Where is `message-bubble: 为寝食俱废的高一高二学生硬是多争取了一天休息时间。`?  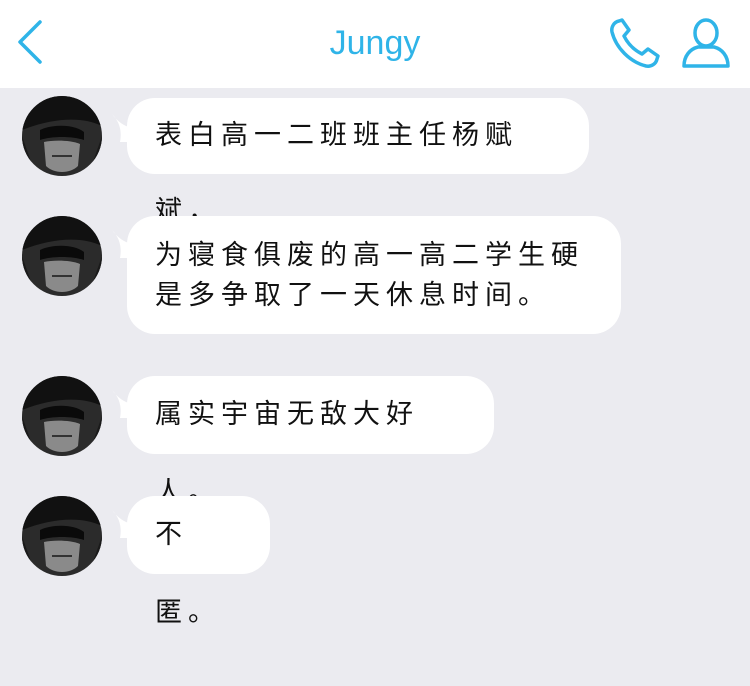 message-bubble: 为寝食俱废的高一高二学生硬是多争取了一天休息时间。 is located at coordinates (374, 275).